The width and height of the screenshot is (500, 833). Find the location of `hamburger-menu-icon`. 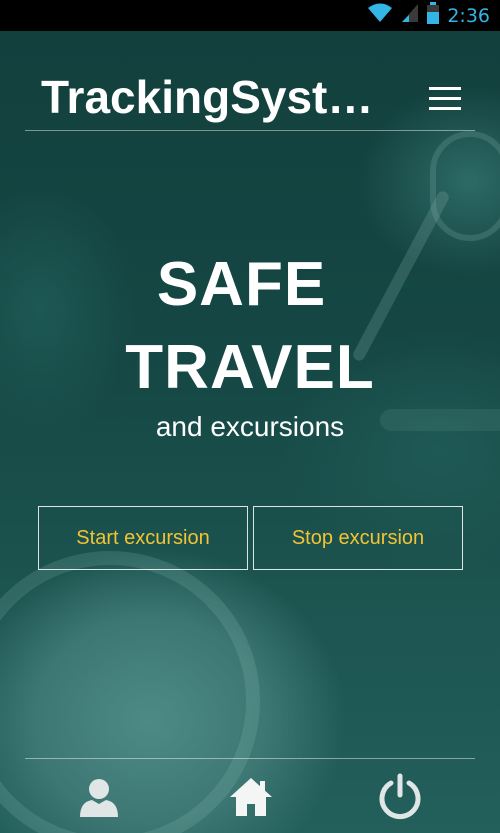

hamburger-menu-icon is located at coordinates (445, 98).